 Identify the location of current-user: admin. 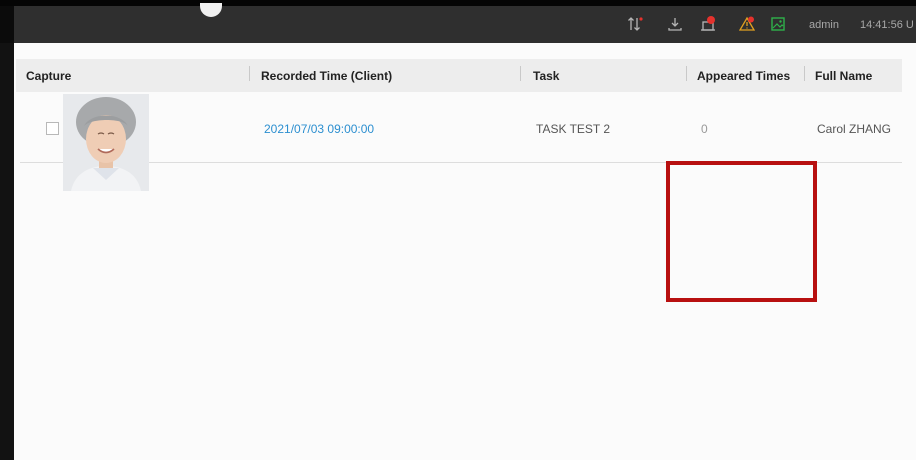
(824, 25).